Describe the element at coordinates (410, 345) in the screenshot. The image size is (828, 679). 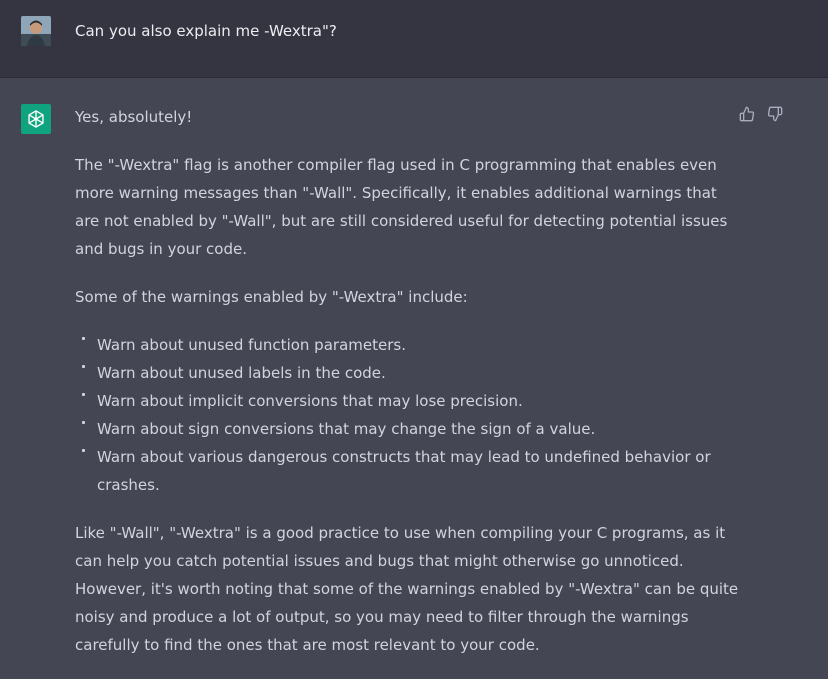
I see `list-item: Warn about unused function parameters.` at that location.